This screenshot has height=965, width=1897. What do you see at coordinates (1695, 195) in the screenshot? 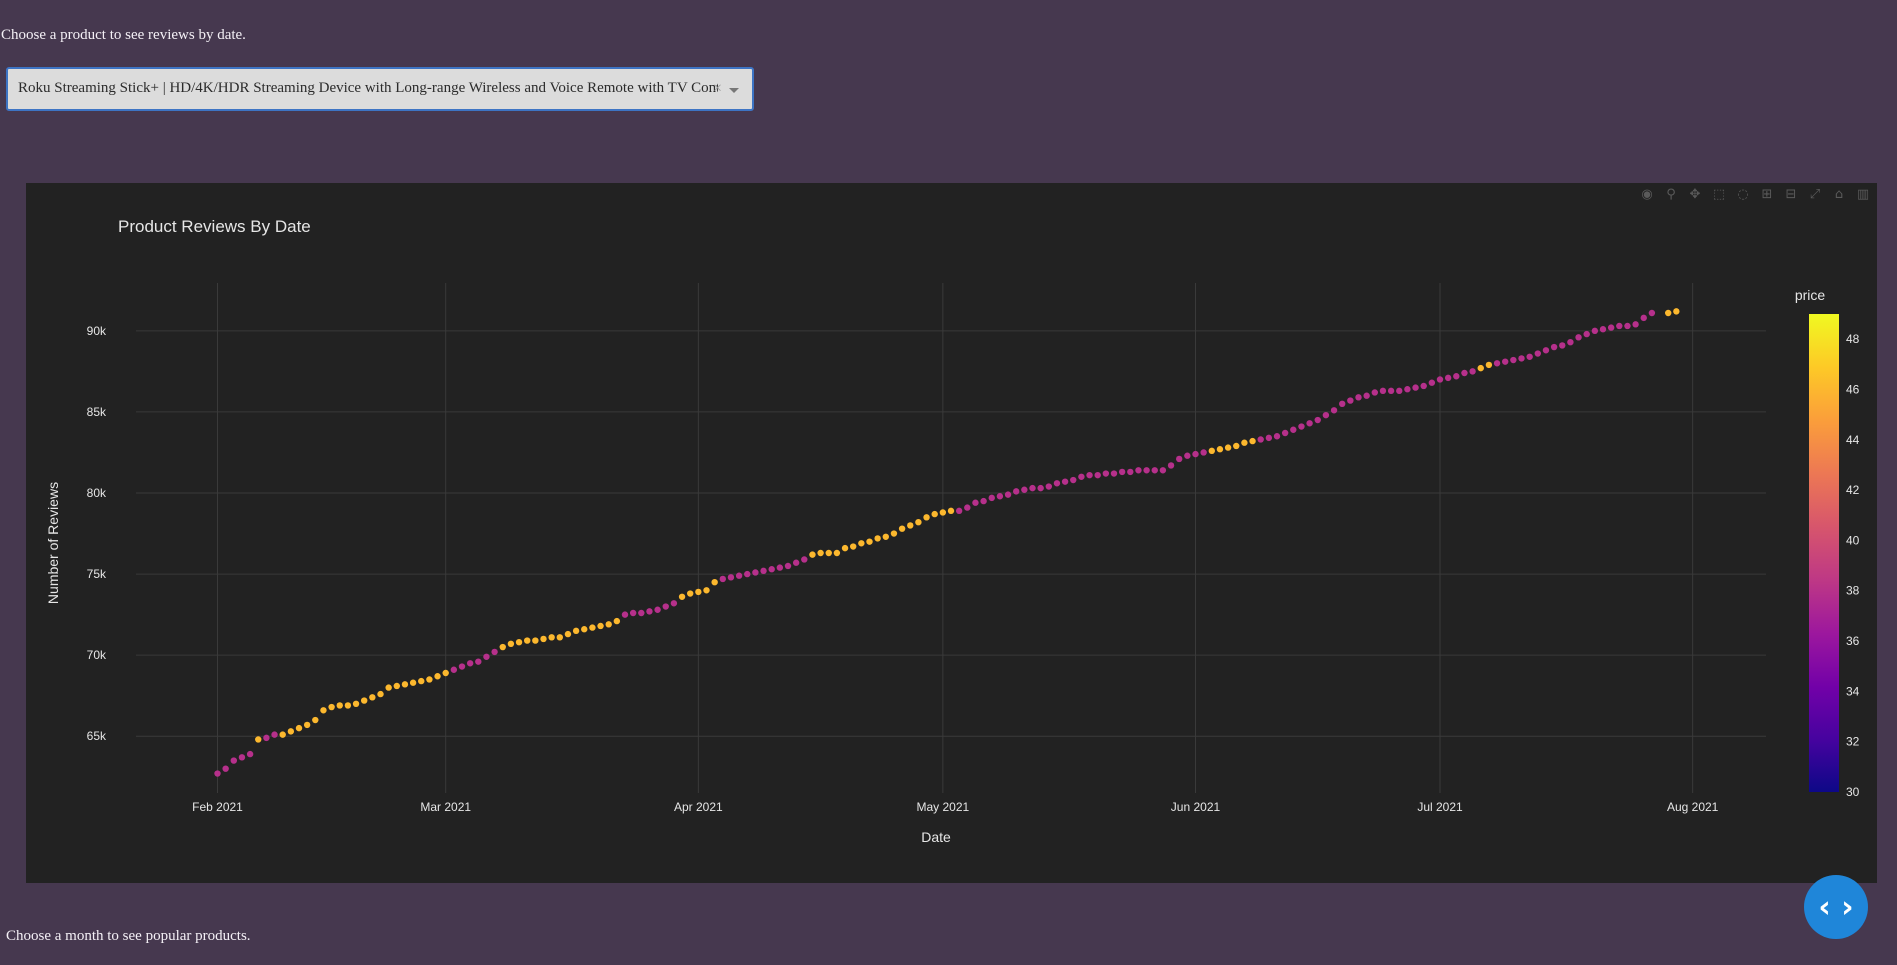
I see `pan-icon: ✥` at bounding box center [1695, 195].